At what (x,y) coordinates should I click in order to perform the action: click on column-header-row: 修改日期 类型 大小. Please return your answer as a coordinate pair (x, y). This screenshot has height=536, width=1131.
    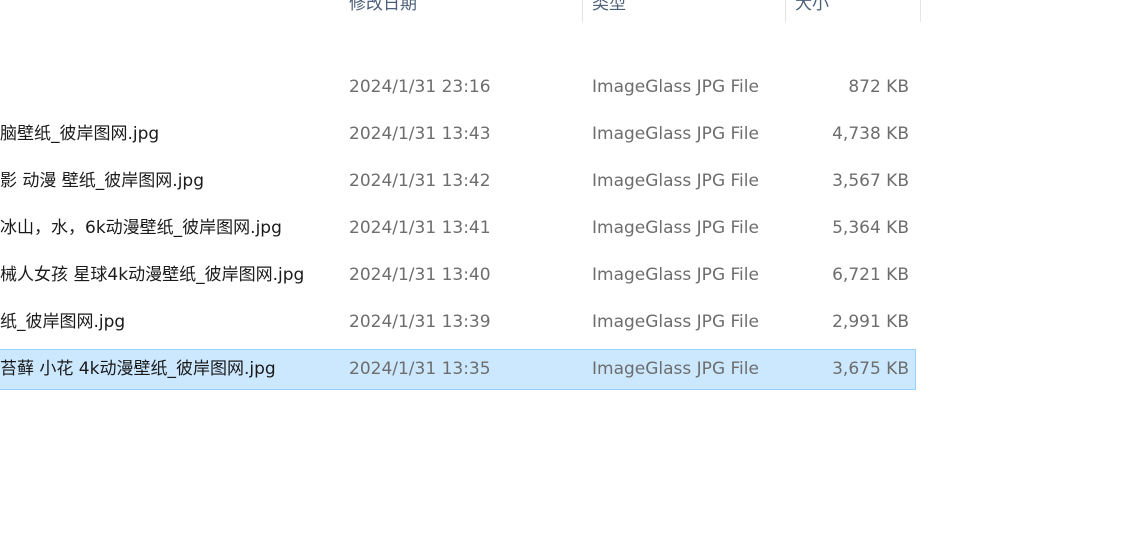
    Looking at the image, I should click on (565, 11).